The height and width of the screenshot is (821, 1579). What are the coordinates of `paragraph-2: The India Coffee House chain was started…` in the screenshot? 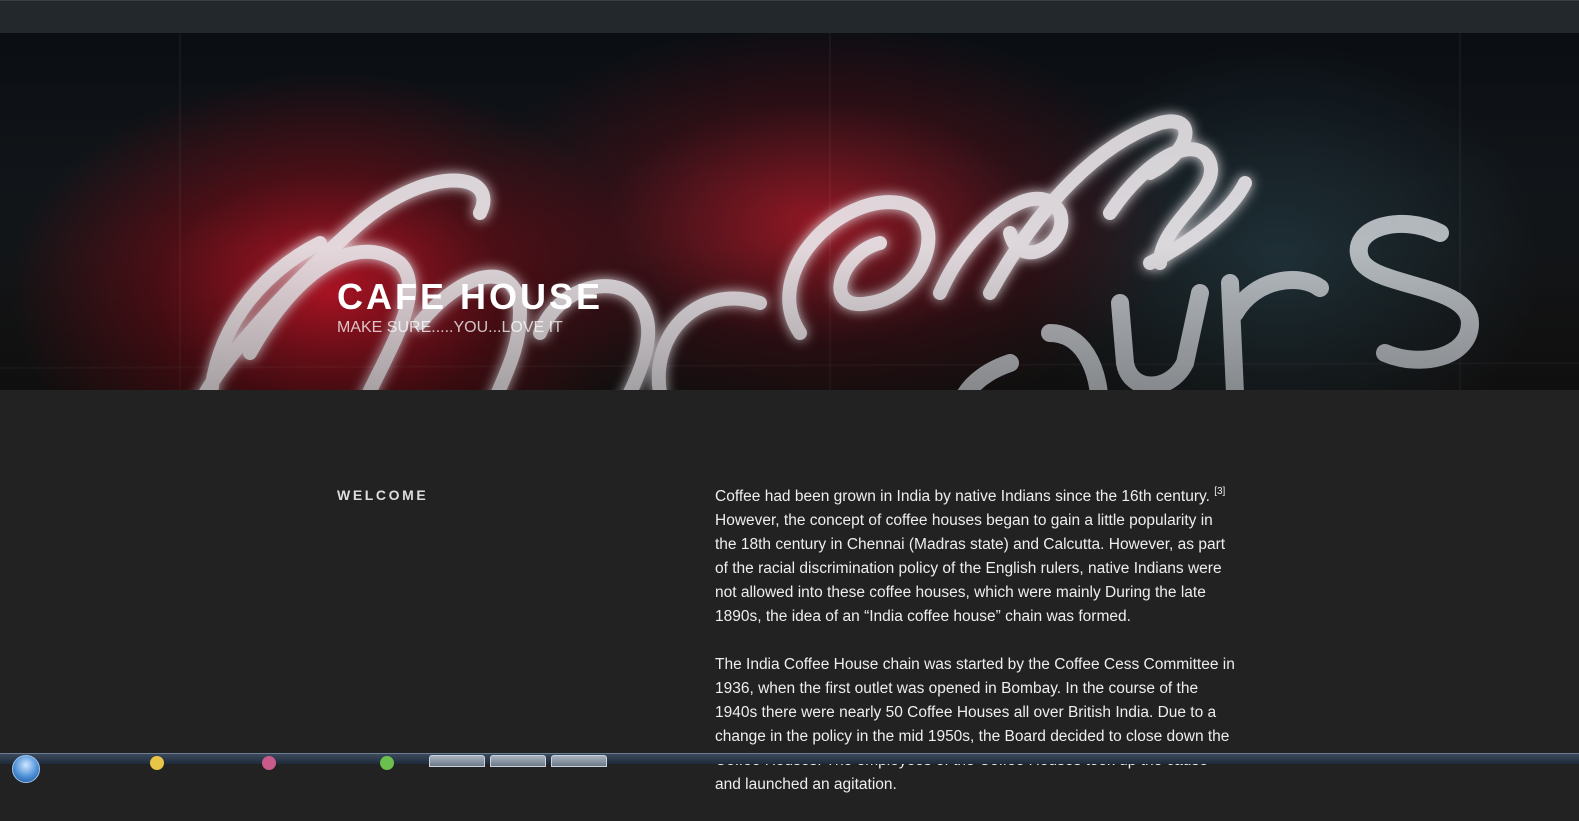 It's located at (975, 724).